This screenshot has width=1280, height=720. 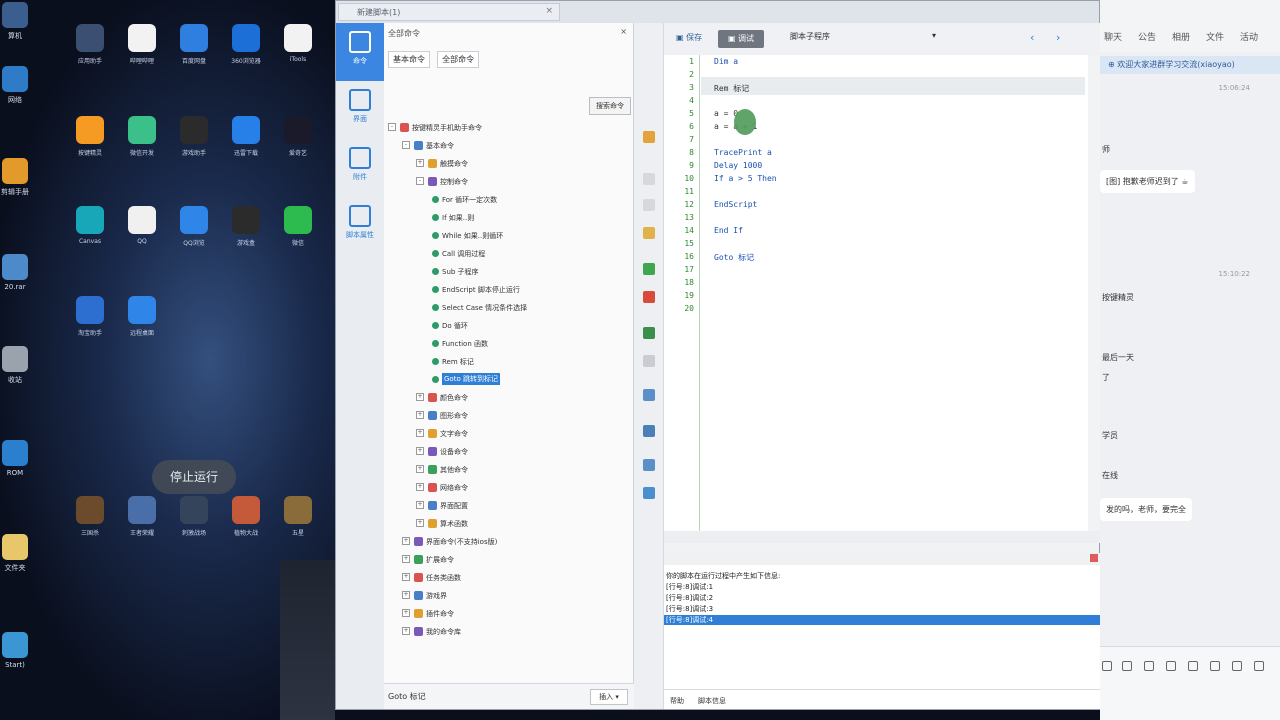 I want to click on stop-running-badge: 停止运行, so click(x=194, y=477).